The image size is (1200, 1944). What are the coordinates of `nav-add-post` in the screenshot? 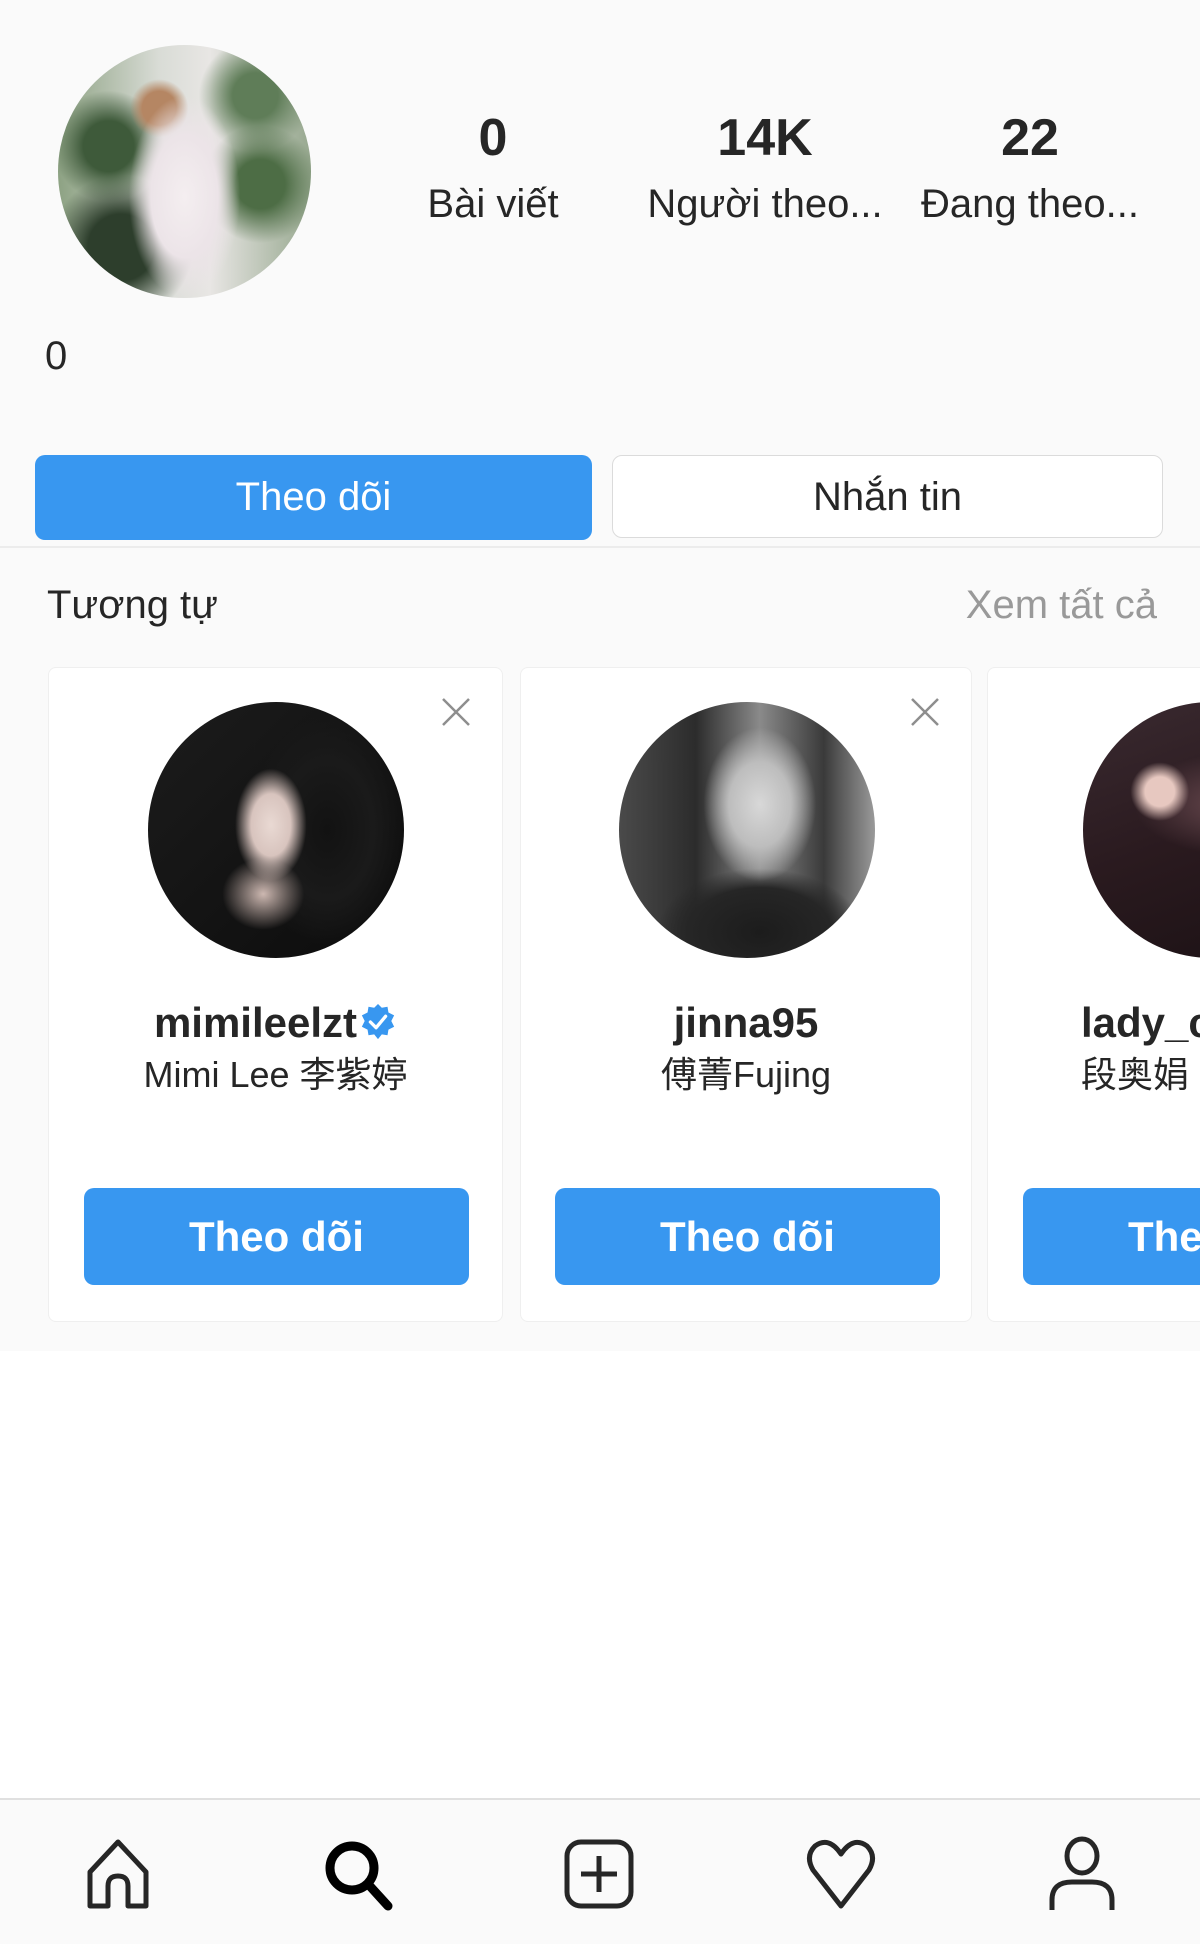 It's located at (599, 1874).